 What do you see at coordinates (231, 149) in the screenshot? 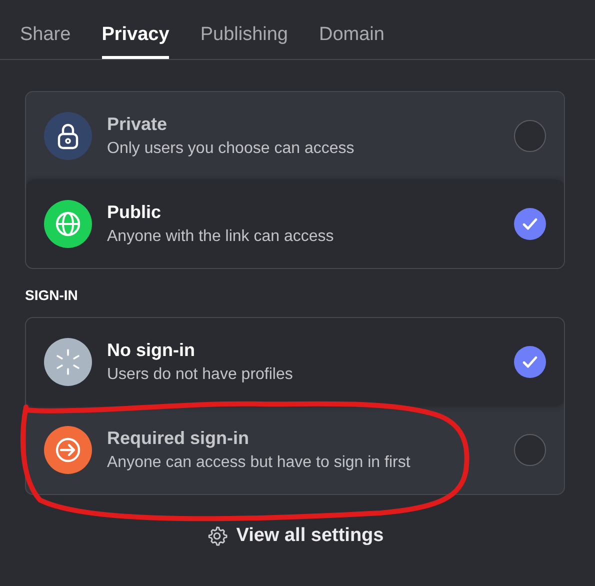
I see `option-description: Only users you choose can access` at bounding box center [231, 149].